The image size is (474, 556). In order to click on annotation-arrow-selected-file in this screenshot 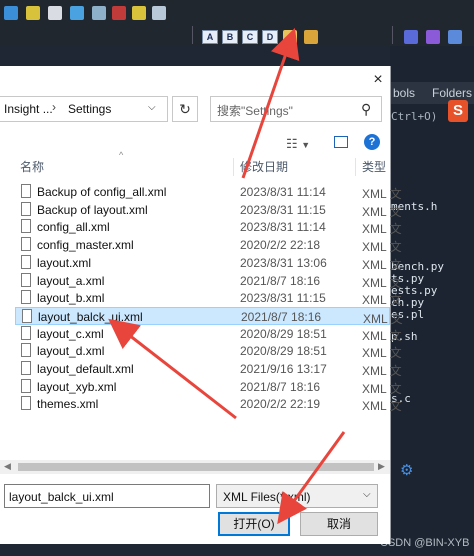, I will do `click(172, 369)`.